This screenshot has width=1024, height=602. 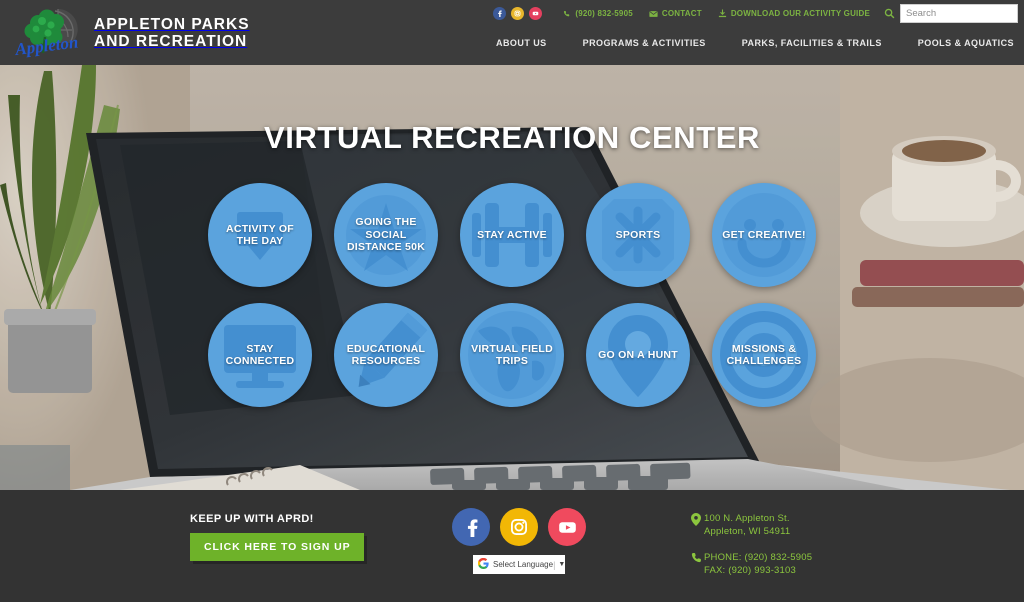 I want to click on tile-label: STAY CONNECTED, so click(x=260, y=355).